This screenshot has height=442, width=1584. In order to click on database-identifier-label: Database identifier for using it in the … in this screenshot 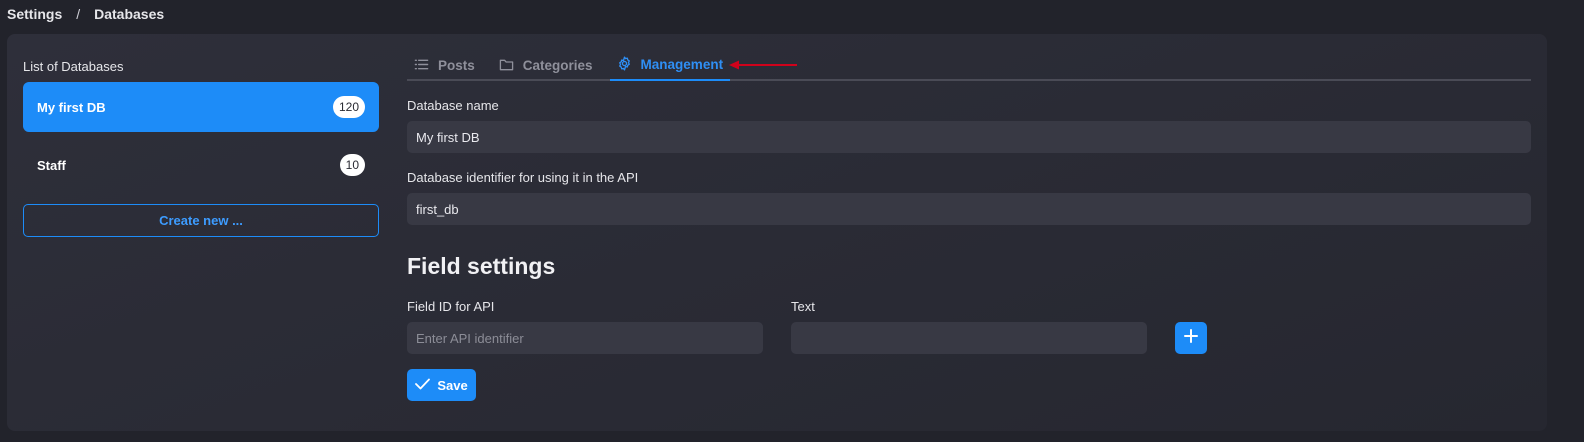, I will do `click(523, 177)`.